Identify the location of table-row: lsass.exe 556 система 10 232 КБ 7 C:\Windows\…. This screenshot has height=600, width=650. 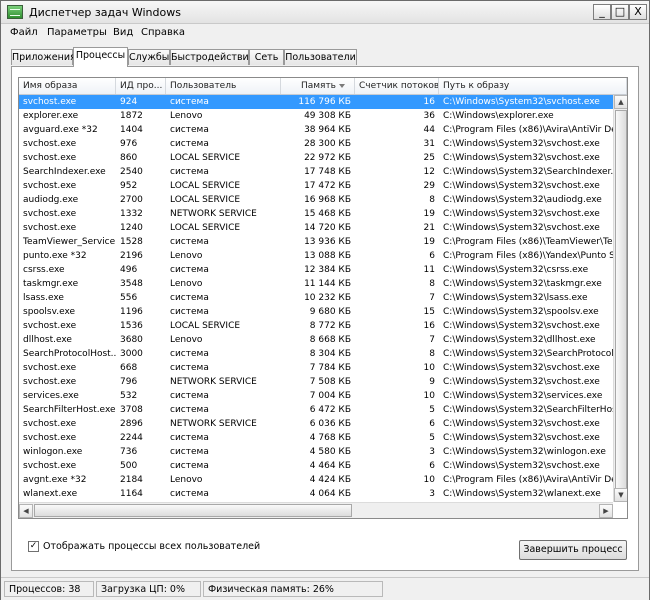
(316, 298).